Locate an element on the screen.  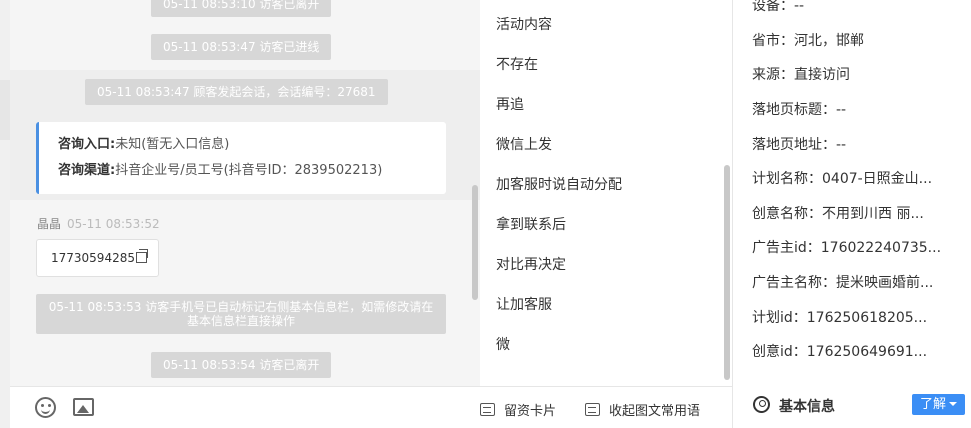
chat-scrollbar is located at coordinates (475, 242).